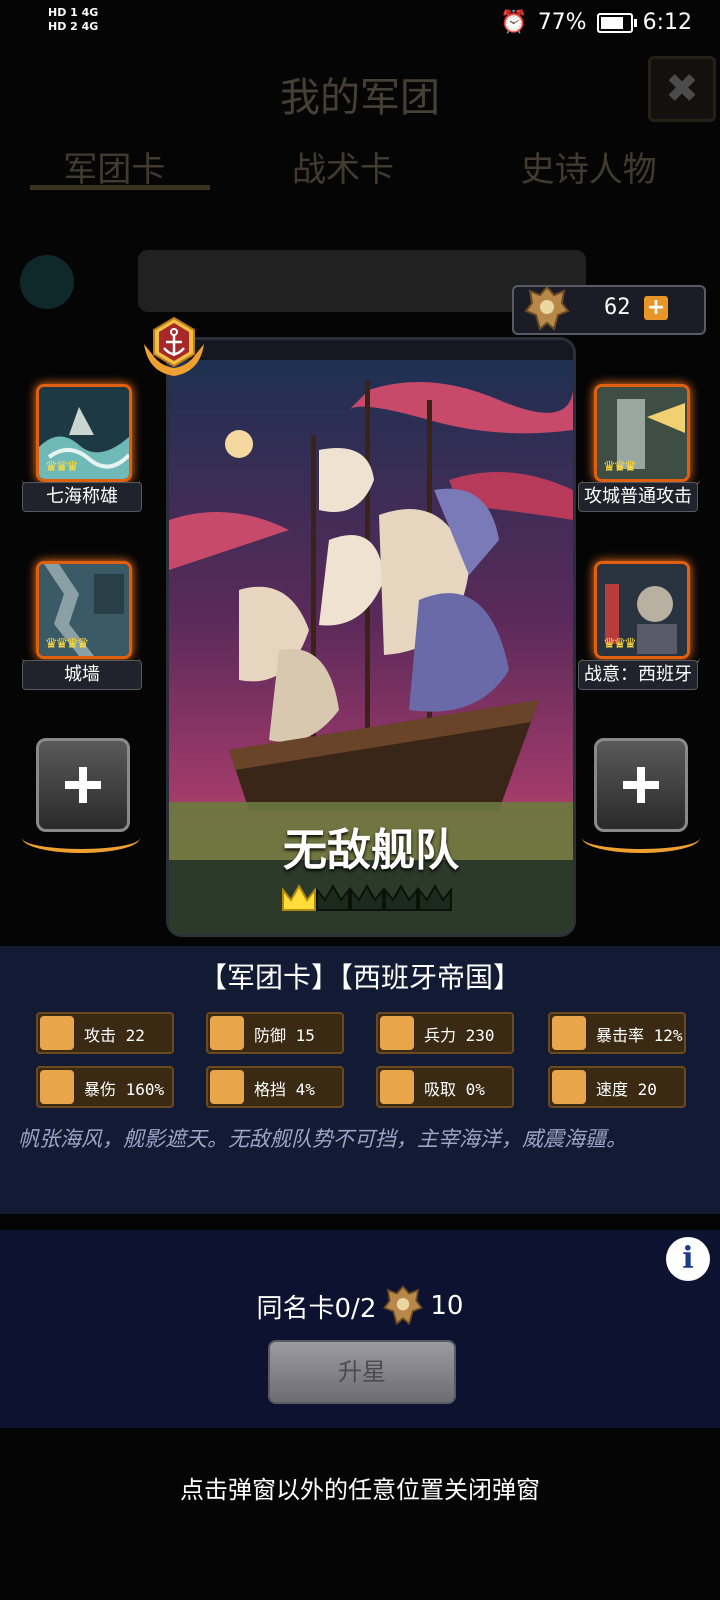 Image resolution: width=720 pixels, height=1600 pixels. I want to click on boot-icon, so click(569, 1087).